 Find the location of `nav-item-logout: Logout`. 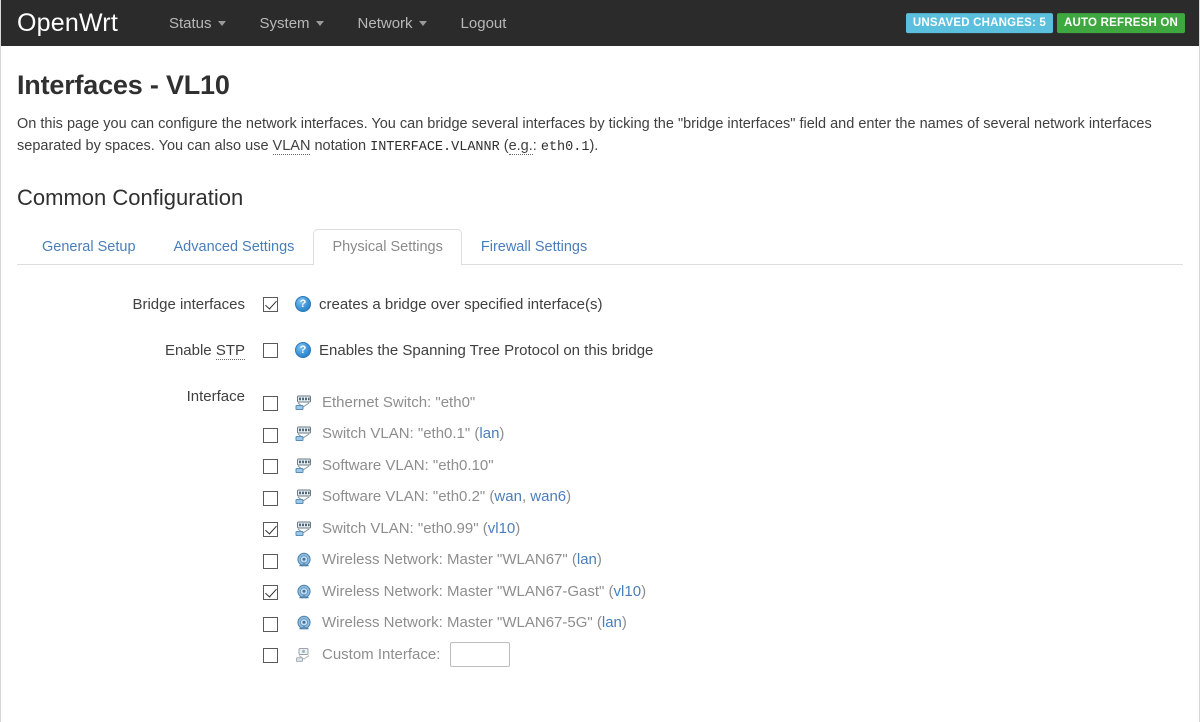

nav-item-logout: Logout is located at coordinates (484, 23).